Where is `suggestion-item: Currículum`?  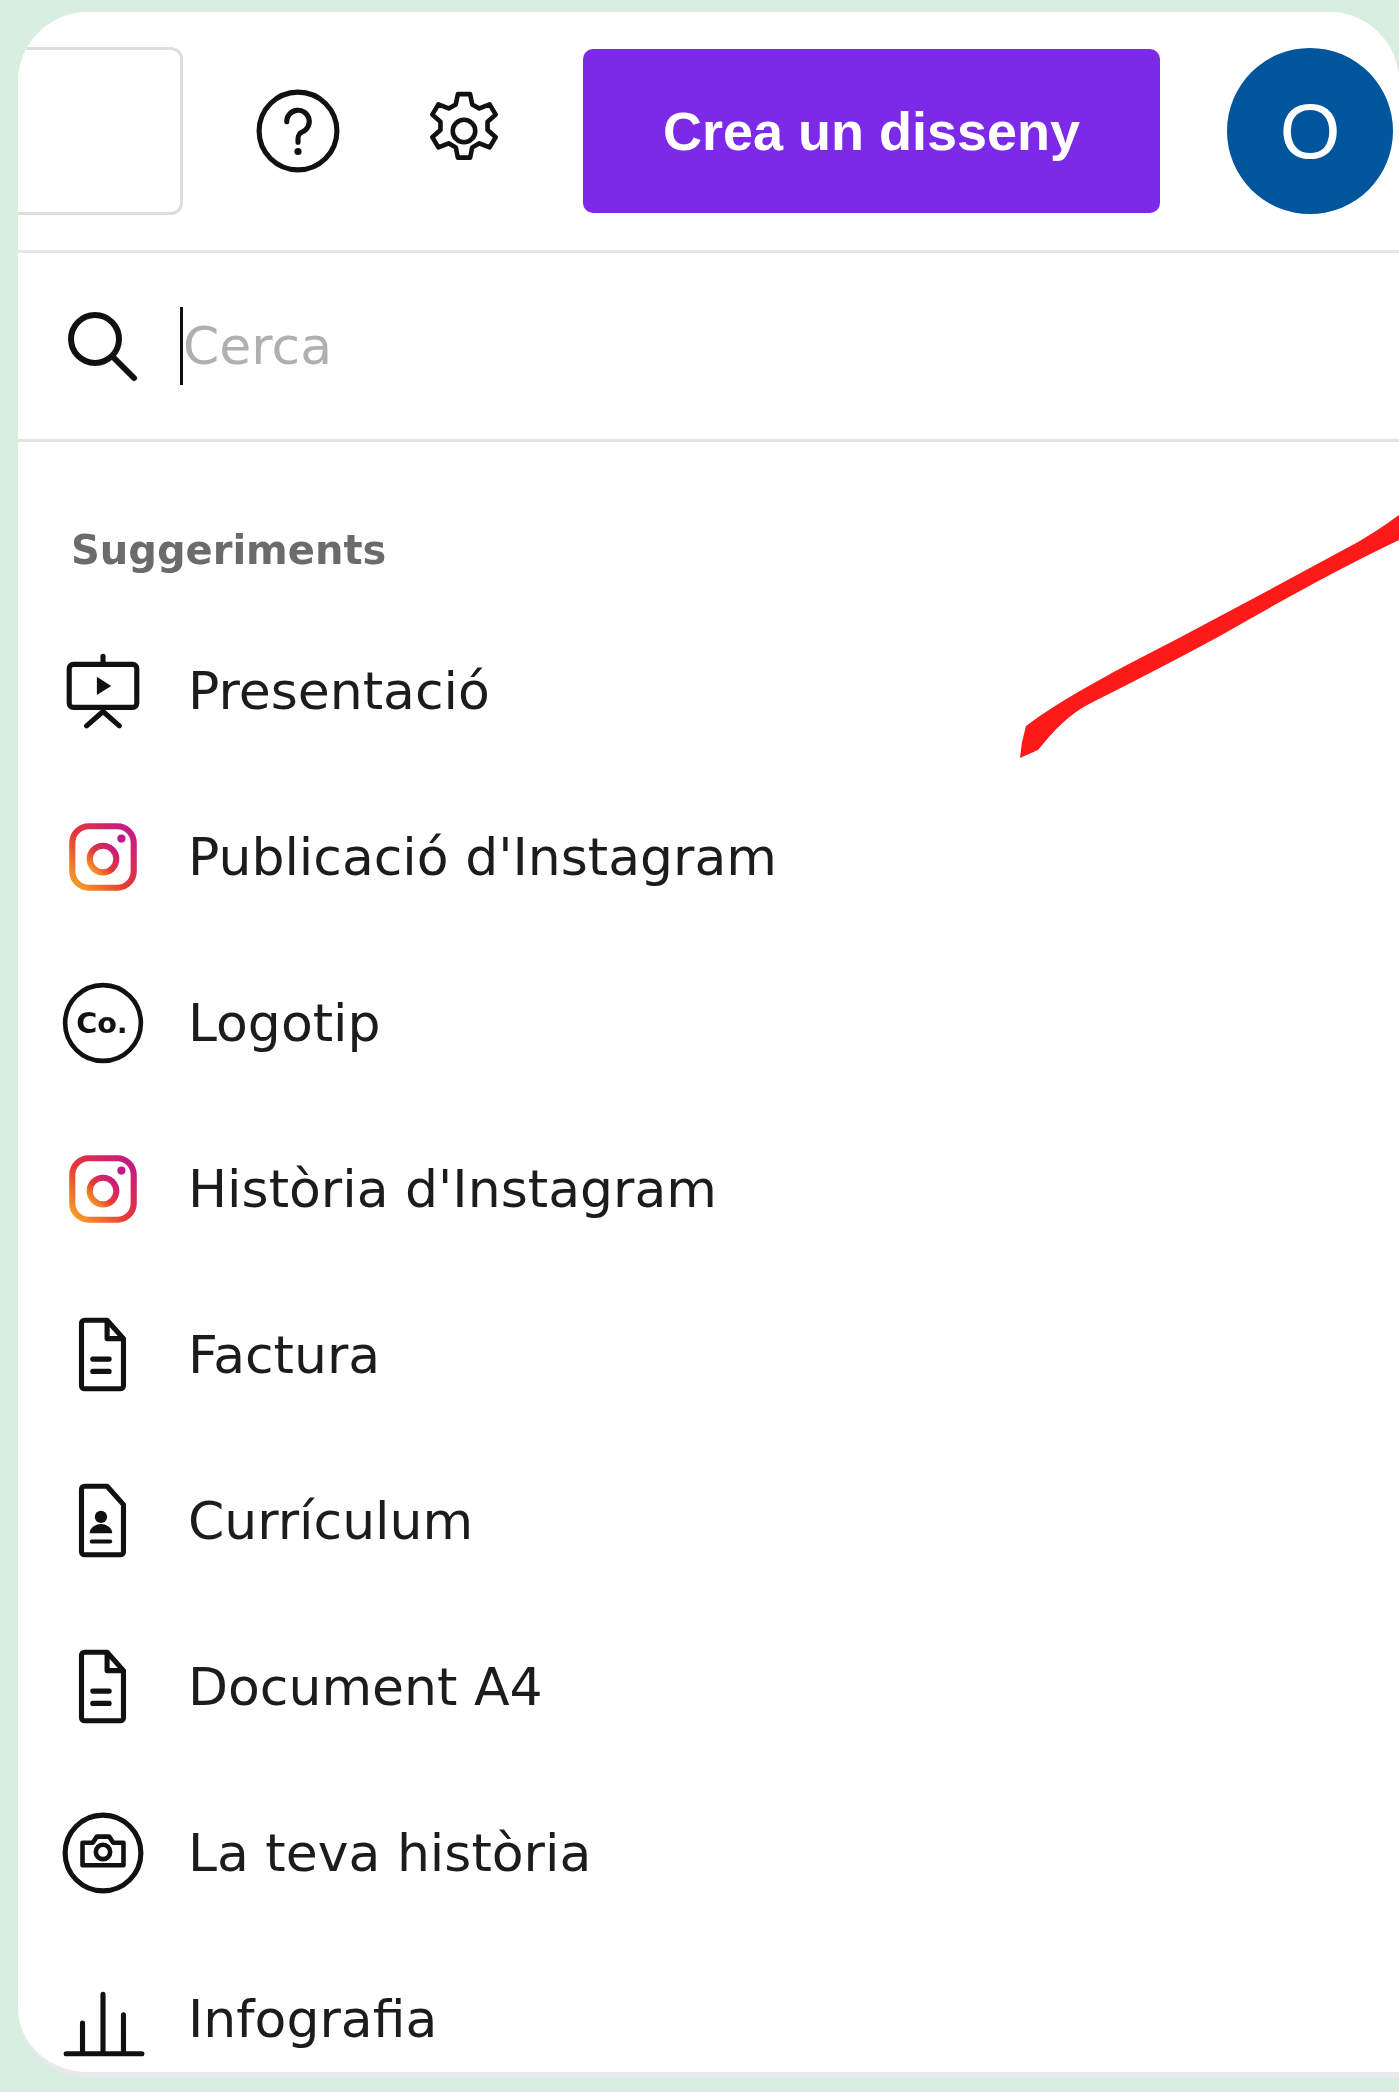 suggestion-item: Currículum is located at coordinates (708, 1521).